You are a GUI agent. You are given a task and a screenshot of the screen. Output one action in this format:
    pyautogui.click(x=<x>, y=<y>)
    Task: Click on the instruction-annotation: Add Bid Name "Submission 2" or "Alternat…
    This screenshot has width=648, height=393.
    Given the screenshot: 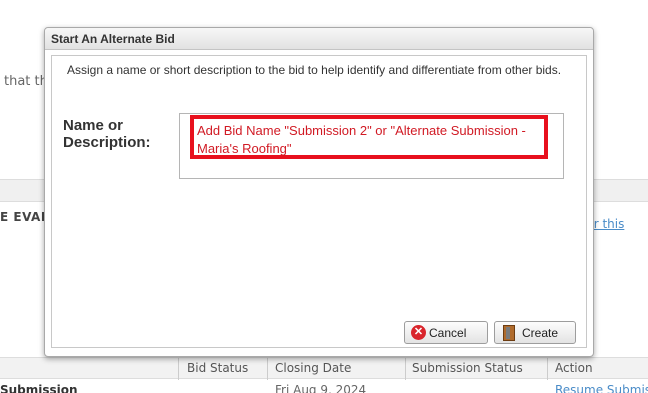 What is the action you would take?
    pyautogui.click(x=369, y=137)
    